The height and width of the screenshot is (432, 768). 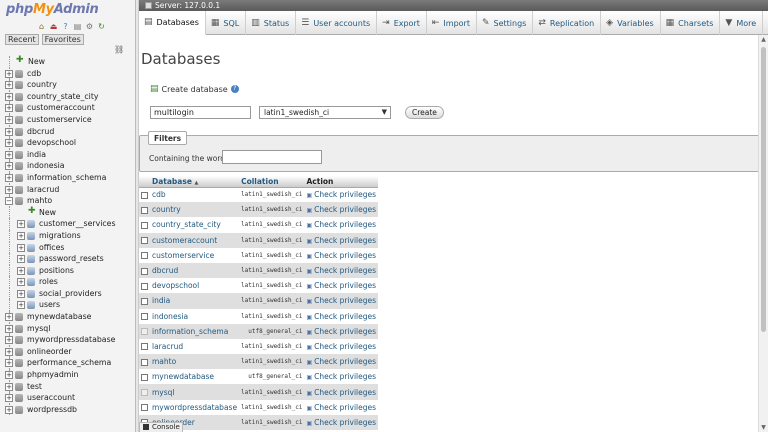 What do you see at coordinates (67, 305) in the screenshot?
I see `tree-item: + users` at bounding box center [67, 305].